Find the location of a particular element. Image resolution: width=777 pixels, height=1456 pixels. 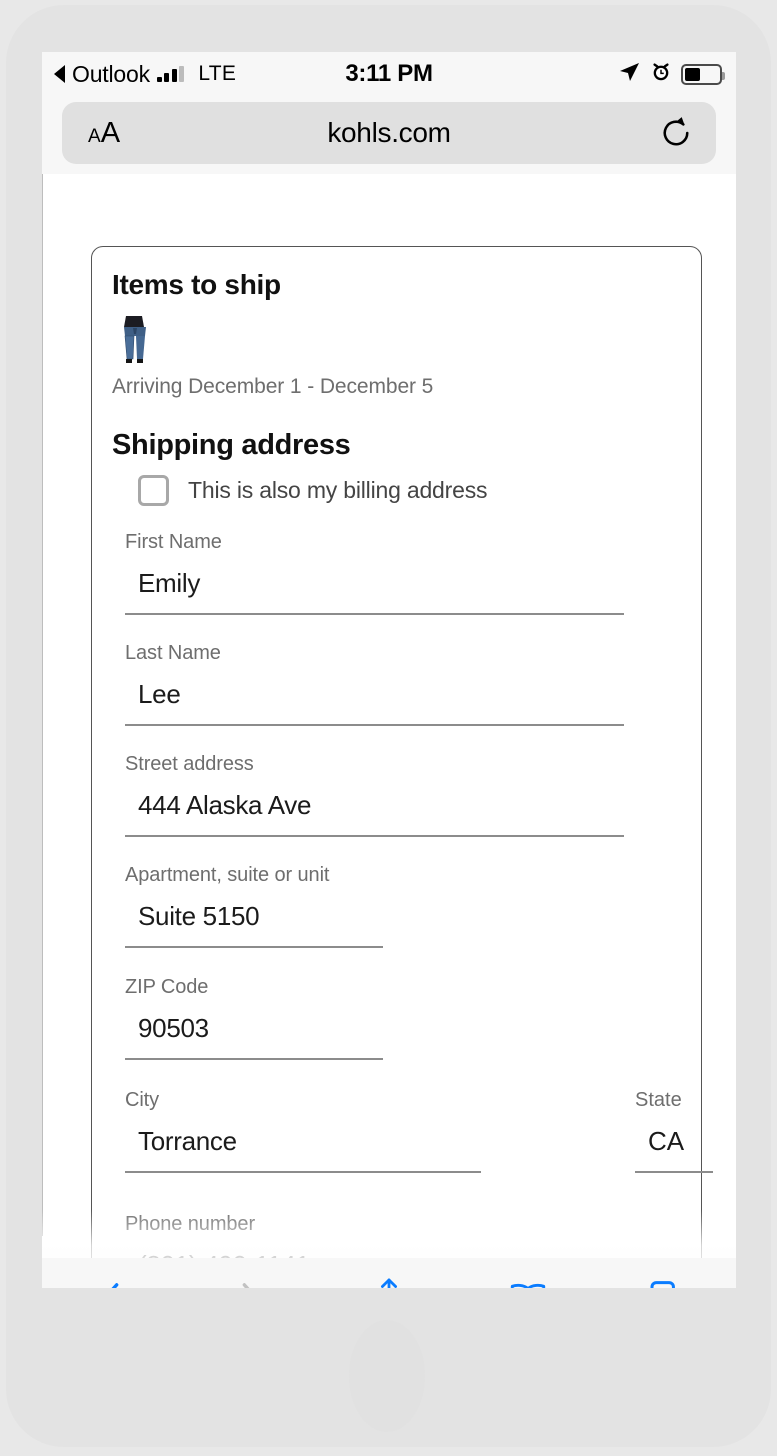

bookmarks-icon is located at coordinates (527, 1273).